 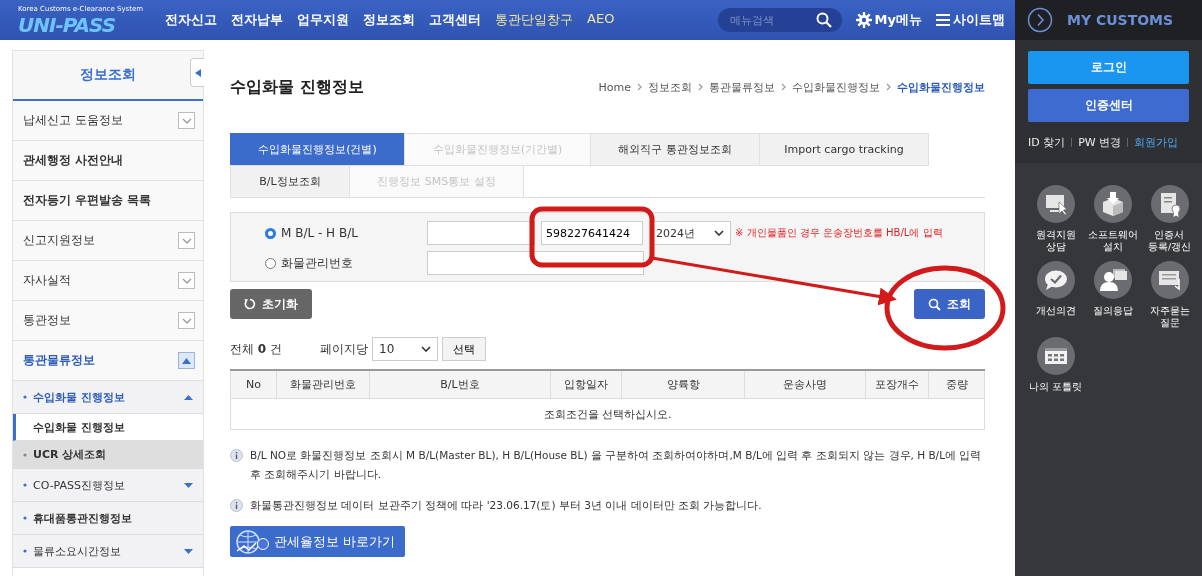 What do you see at coordinates (1156, 142) in the screenshot?
I see `account-link: 회원가입` at bounding box center [1156, 142].